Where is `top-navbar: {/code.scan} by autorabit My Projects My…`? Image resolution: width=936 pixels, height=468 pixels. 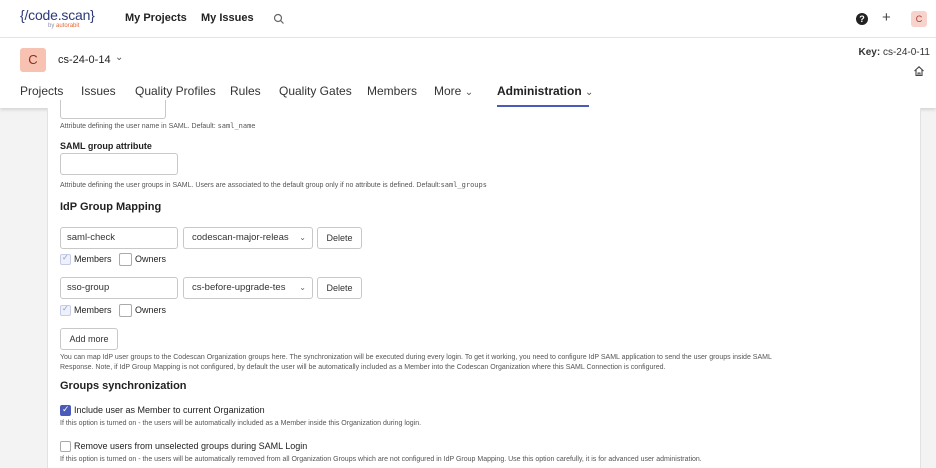 top-navbar: {/code.scan} by autorabit My Projects My… is located at coordinates (468, 19).